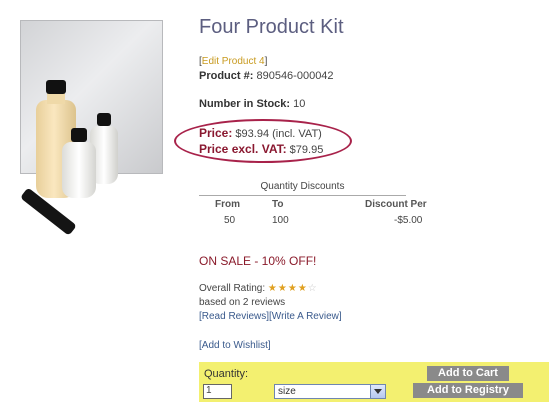 Image resolution: width=559 pixels, height=412 pixels. Describe the element at coordinates (299, 104) in the screenshot. I see `stock-value: 10` at that location.